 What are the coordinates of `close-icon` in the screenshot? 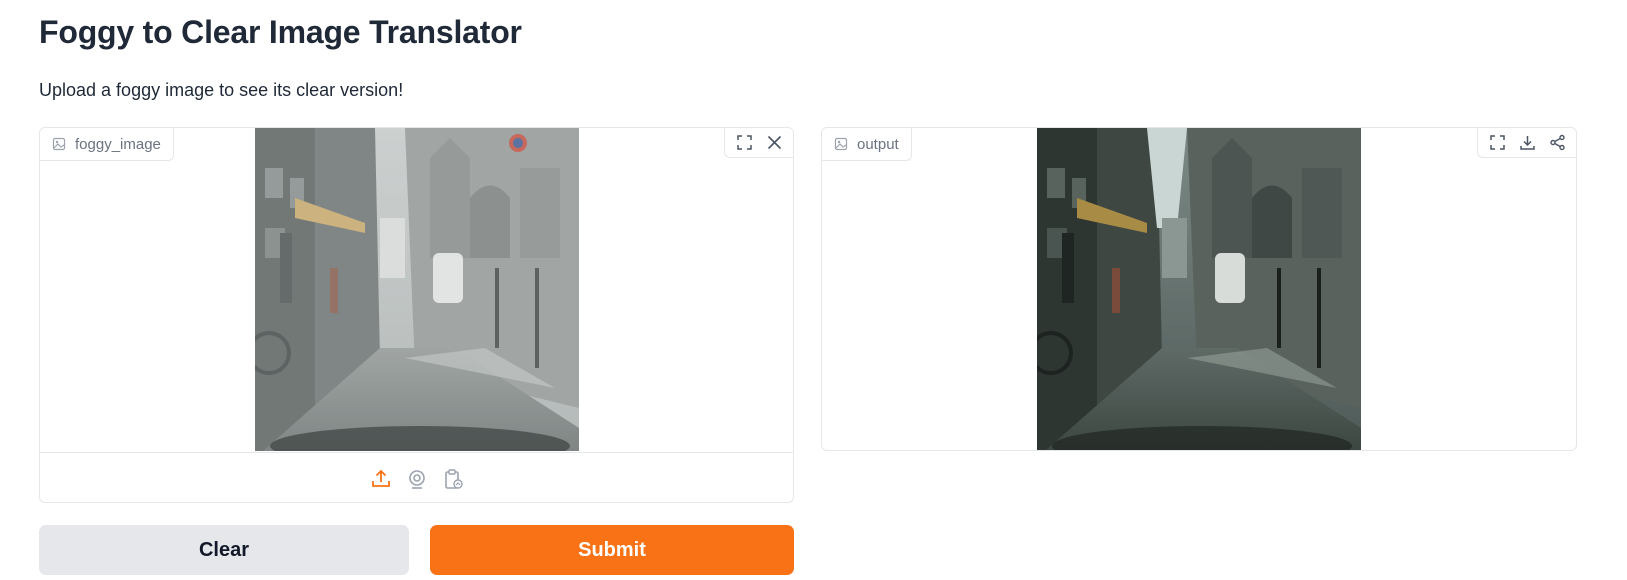 It's located at (774, 142).